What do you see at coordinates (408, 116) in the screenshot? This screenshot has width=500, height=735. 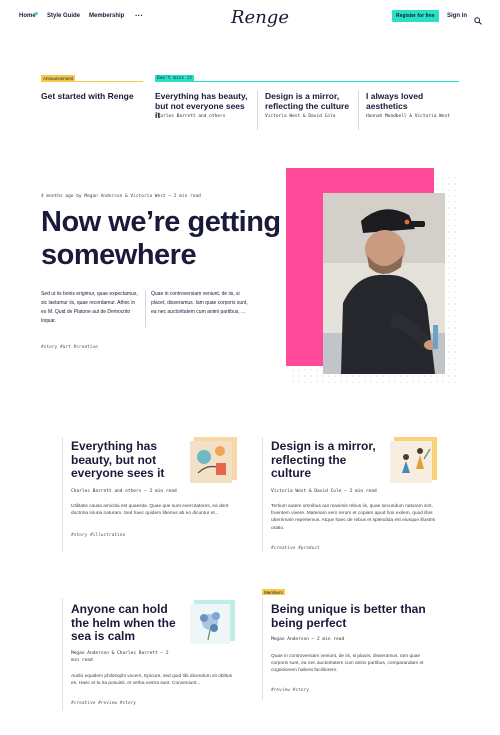 I see `featured-item-meta: Hannah Meadbell & Victoria West` at bounding box center [408, 116].